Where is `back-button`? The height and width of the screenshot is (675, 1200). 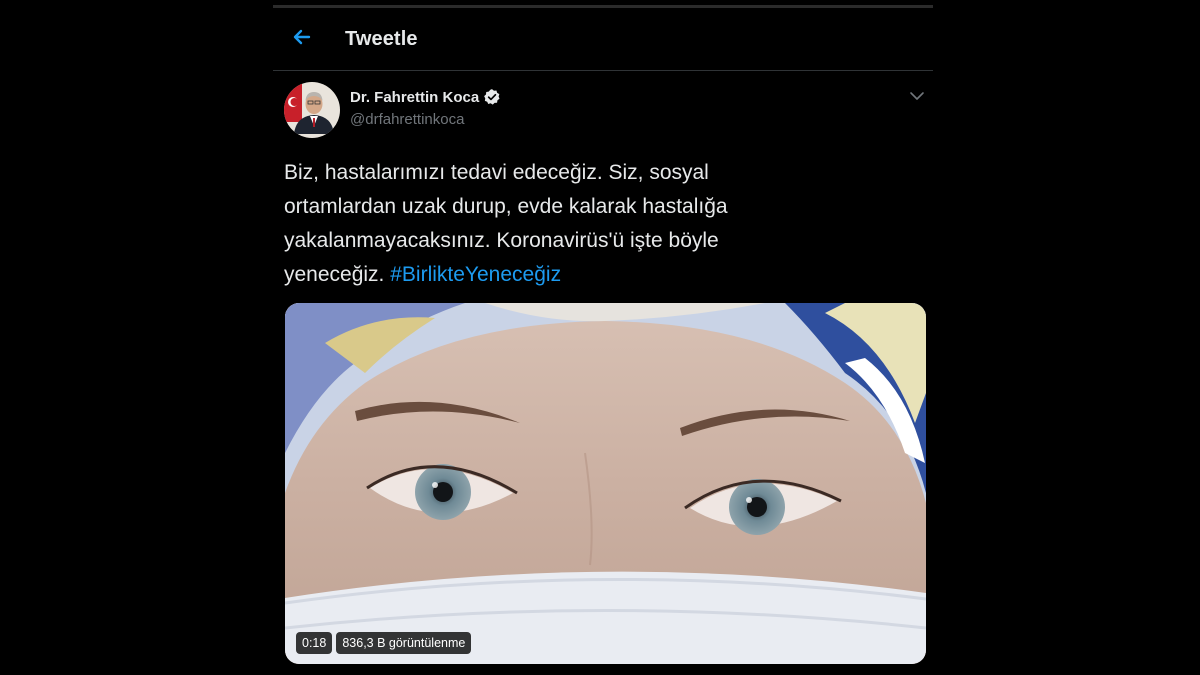 back-button is located at coordinates (302, 37).